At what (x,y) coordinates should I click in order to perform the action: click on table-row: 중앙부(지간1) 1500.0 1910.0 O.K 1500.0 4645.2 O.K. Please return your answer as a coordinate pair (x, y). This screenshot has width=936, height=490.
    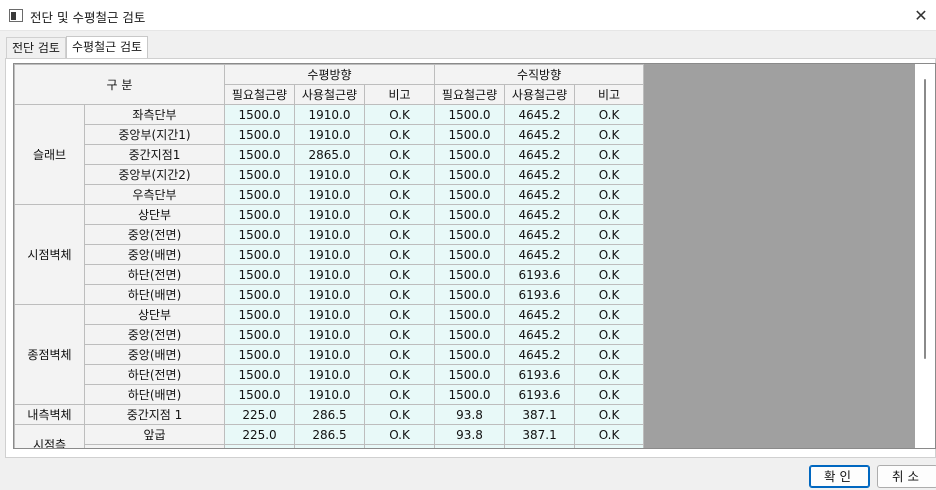
    Looking at the image, I should click on (330, 134).